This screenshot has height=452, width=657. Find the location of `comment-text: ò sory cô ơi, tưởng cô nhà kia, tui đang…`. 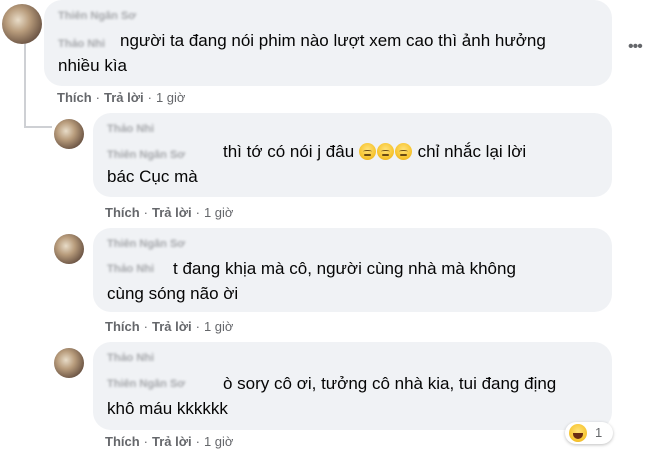

comment-text: ò sory cô ơi, tưởng cô nhà kia, tui đang… is located at coordinates (390, 383).